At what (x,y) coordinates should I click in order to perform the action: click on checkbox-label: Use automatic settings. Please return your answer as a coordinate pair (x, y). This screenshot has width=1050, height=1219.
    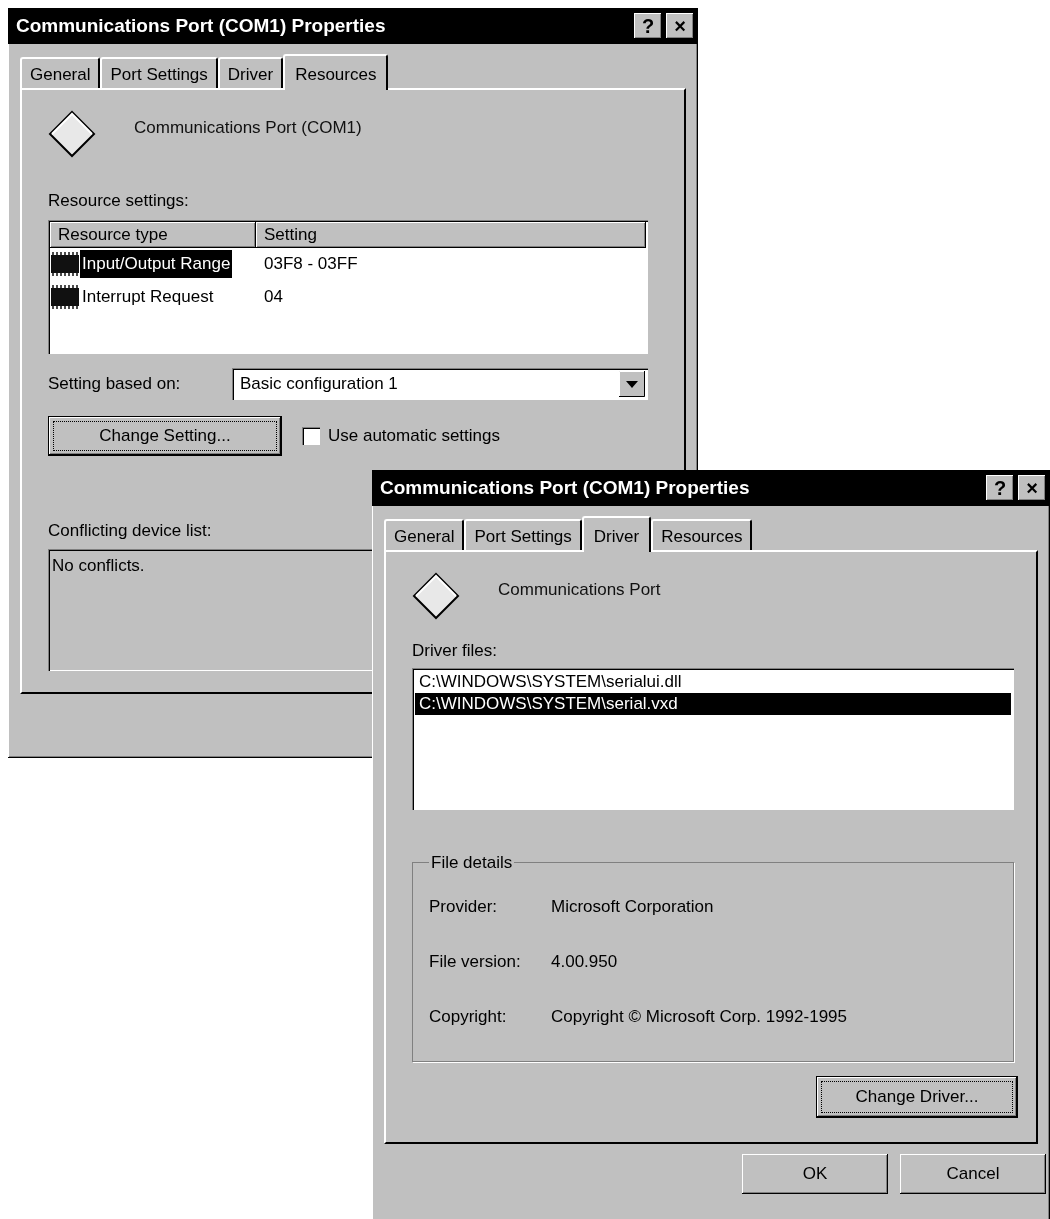
    Looking at the image, I should click on (414, 435).